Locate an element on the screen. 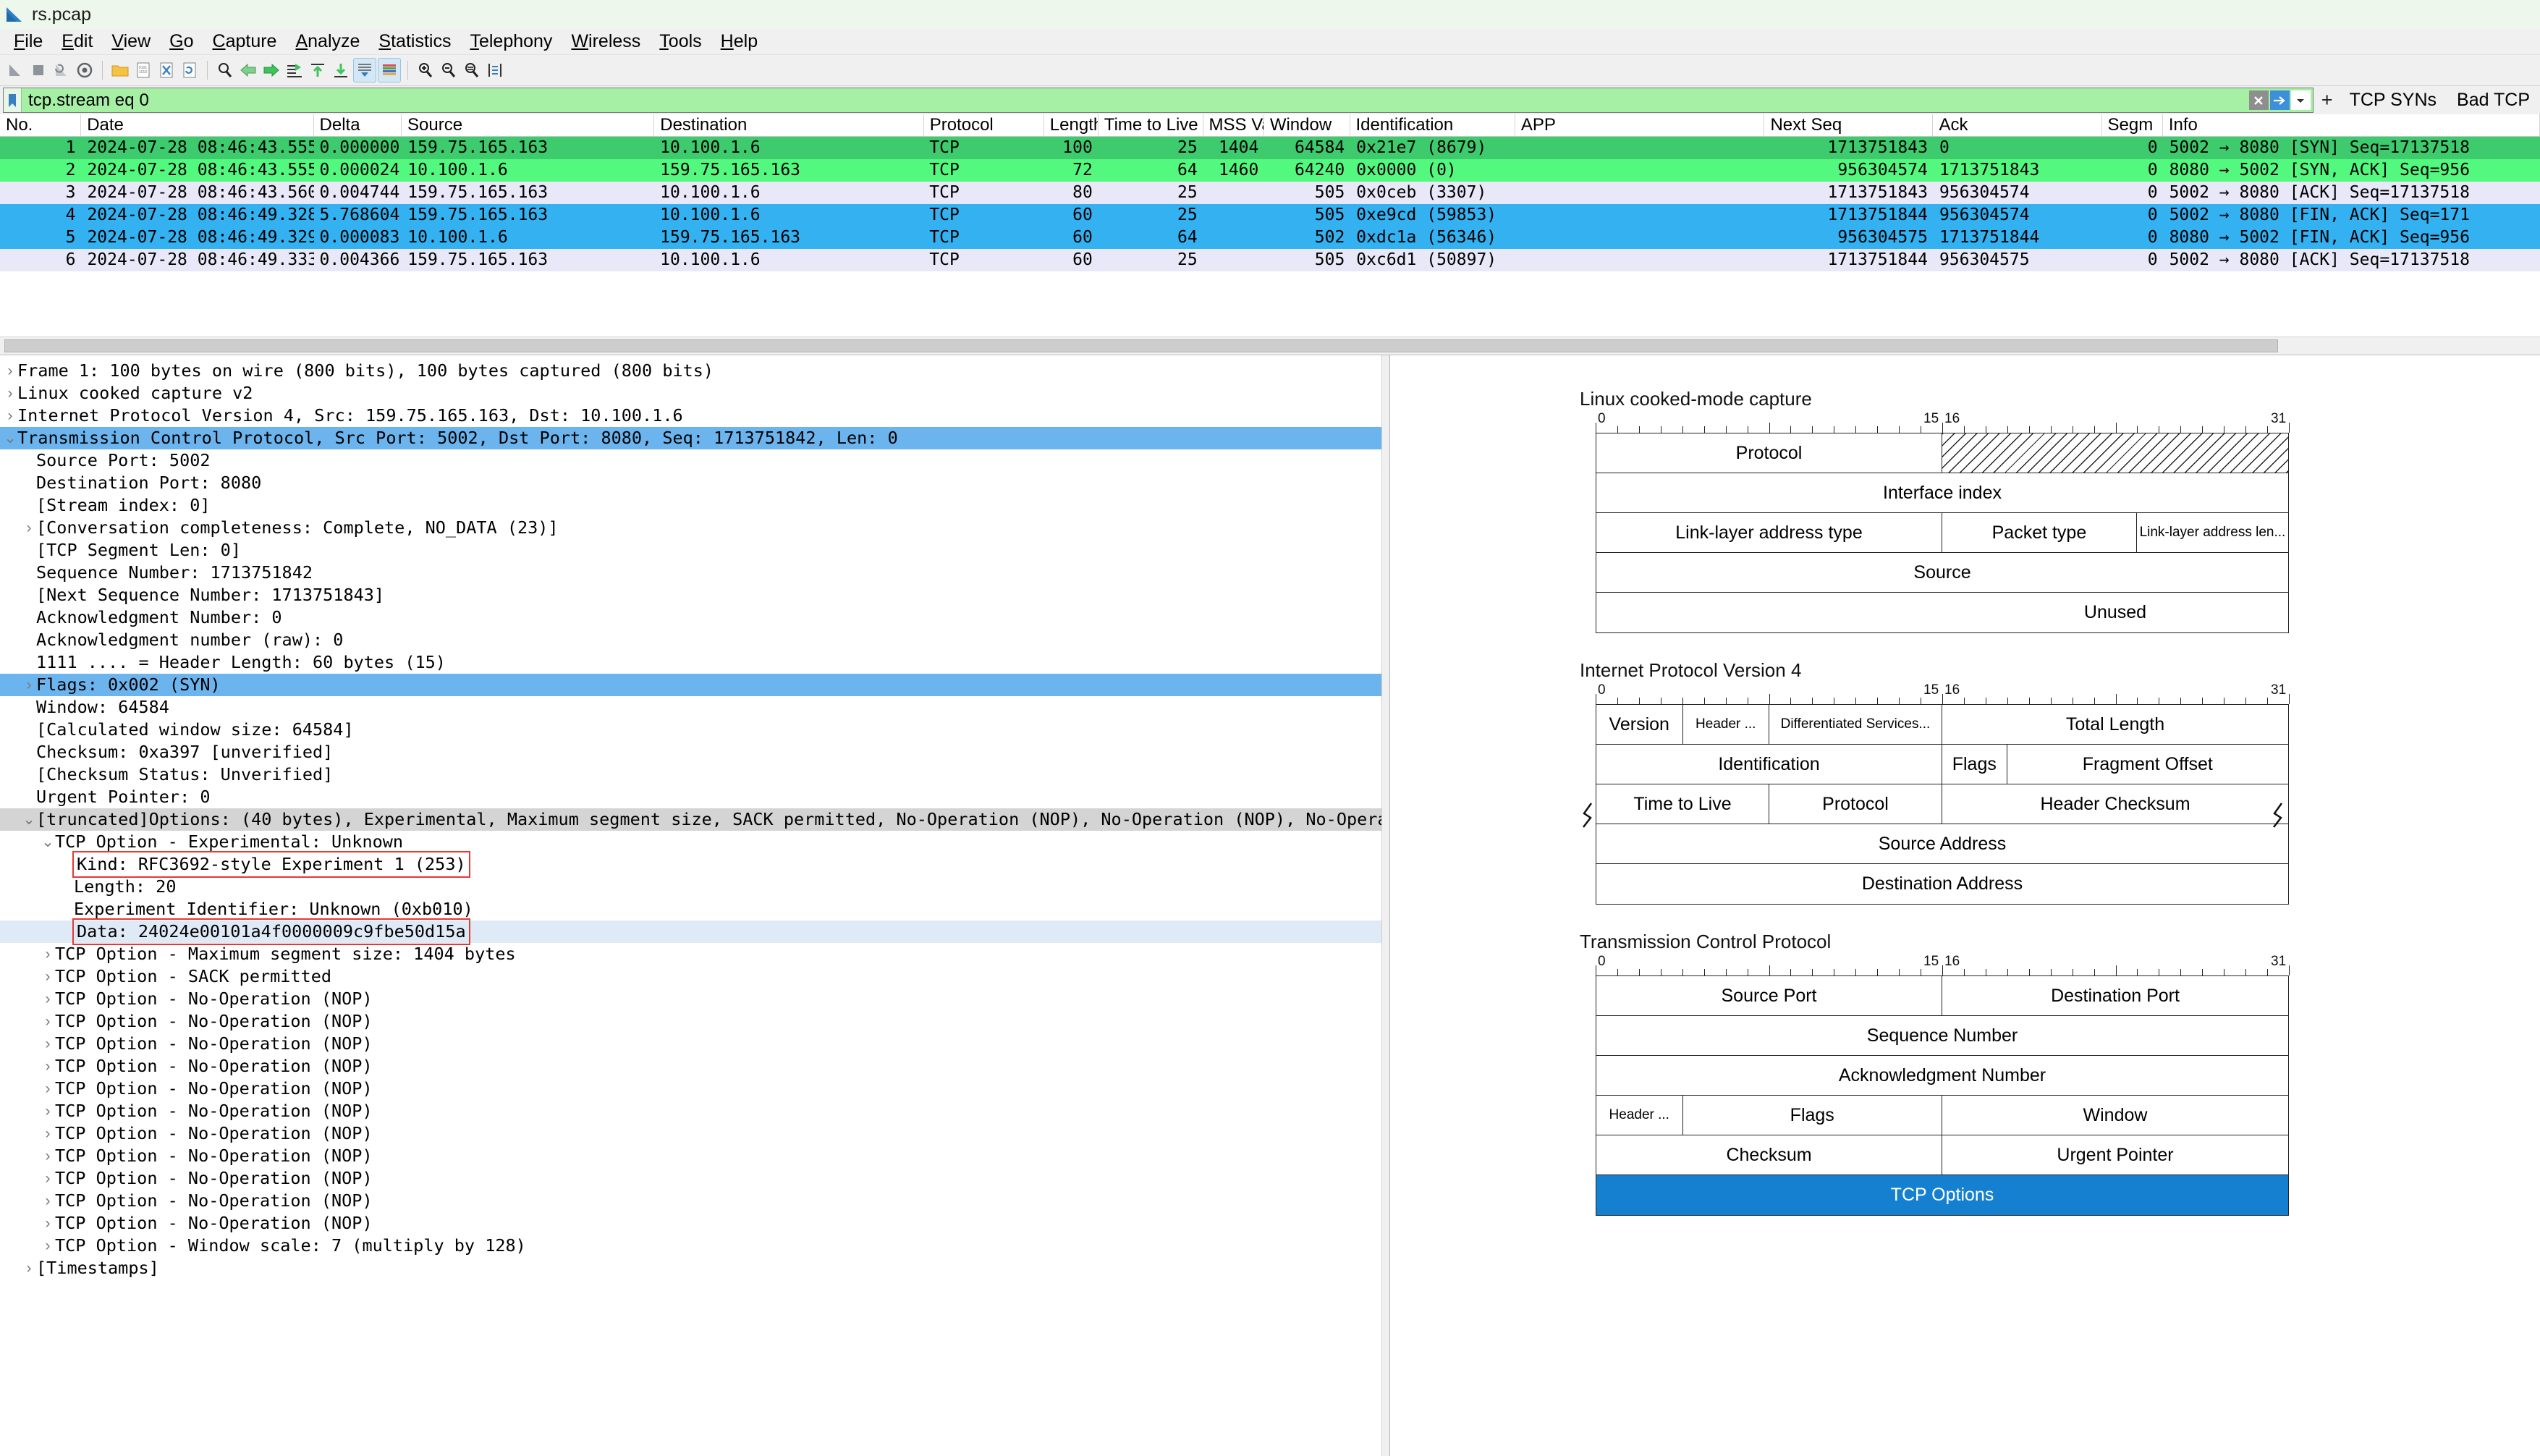 This screenshot has width=2540, height=1456. detail-tree-item: Experiment Identifier: Unknown (0xb010) is located at coordinates (694, 909).